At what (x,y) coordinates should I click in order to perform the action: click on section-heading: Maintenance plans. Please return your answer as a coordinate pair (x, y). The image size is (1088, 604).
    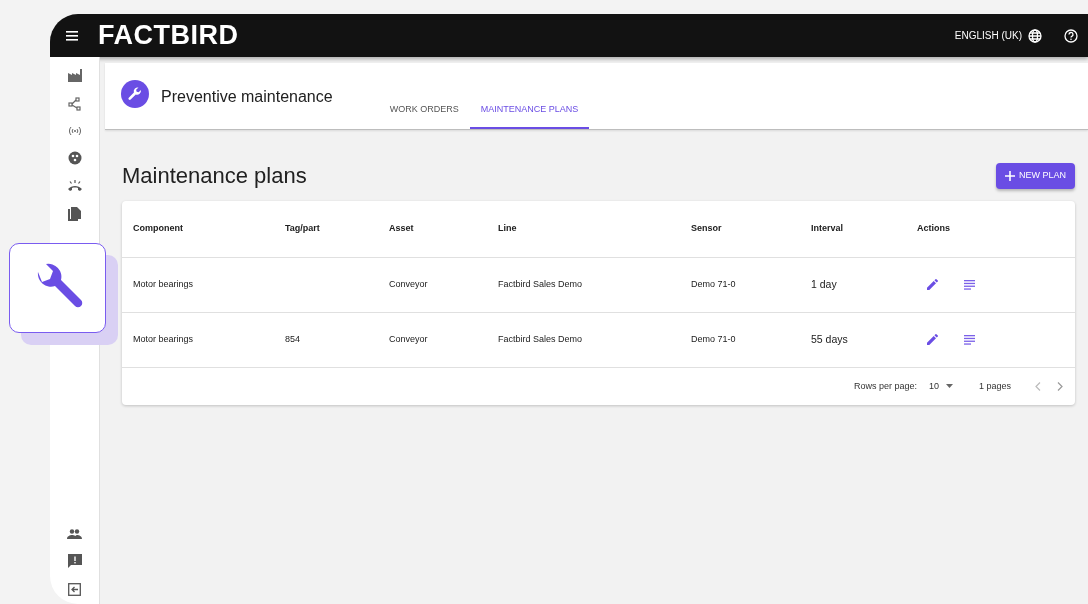
    Looking at the image, I should click on (214, 176).